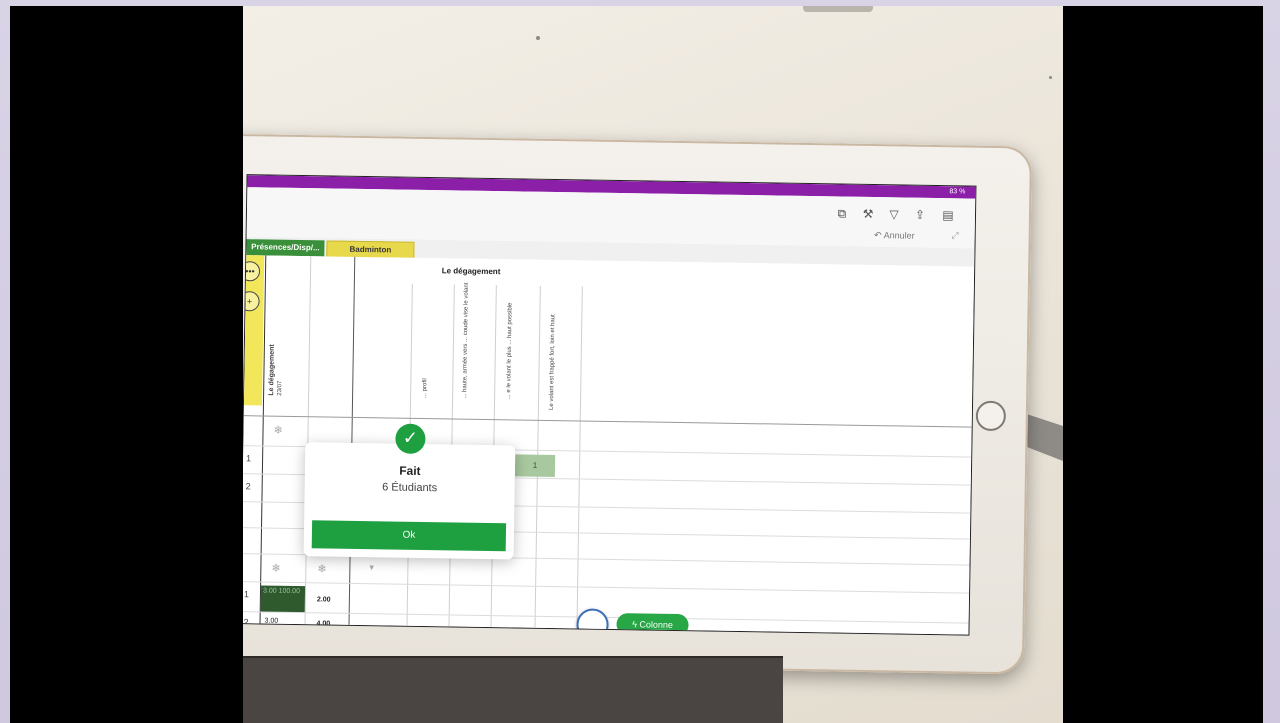 The height and width of the screenshot is (723, 1280). What do you see at coordinates (894, 214) in the screenshot?
I see `filter-icon: ▽` at bounding box center [894, 214].